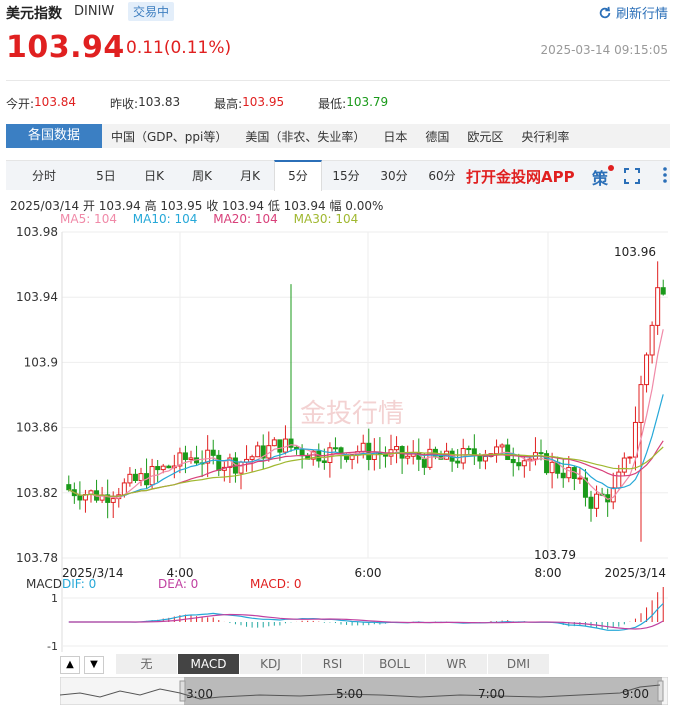 The image size is (676, 706). What do you see at coordinates (37, 297) in the screenshot?
I see `y-tick-label: 103.94` at bounding box center [37, 297].